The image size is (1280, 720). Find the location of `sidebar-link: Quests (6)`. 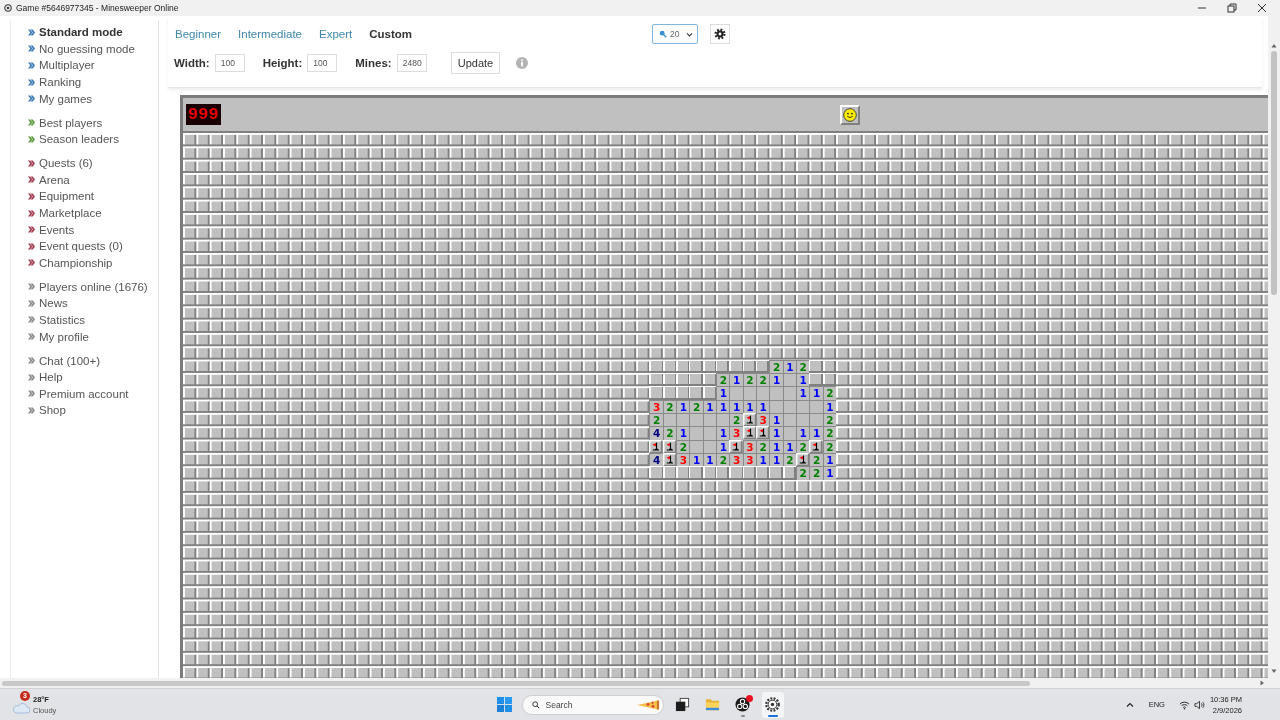

sidebar-link: Quests (6) is located at coordinates (60, 163).